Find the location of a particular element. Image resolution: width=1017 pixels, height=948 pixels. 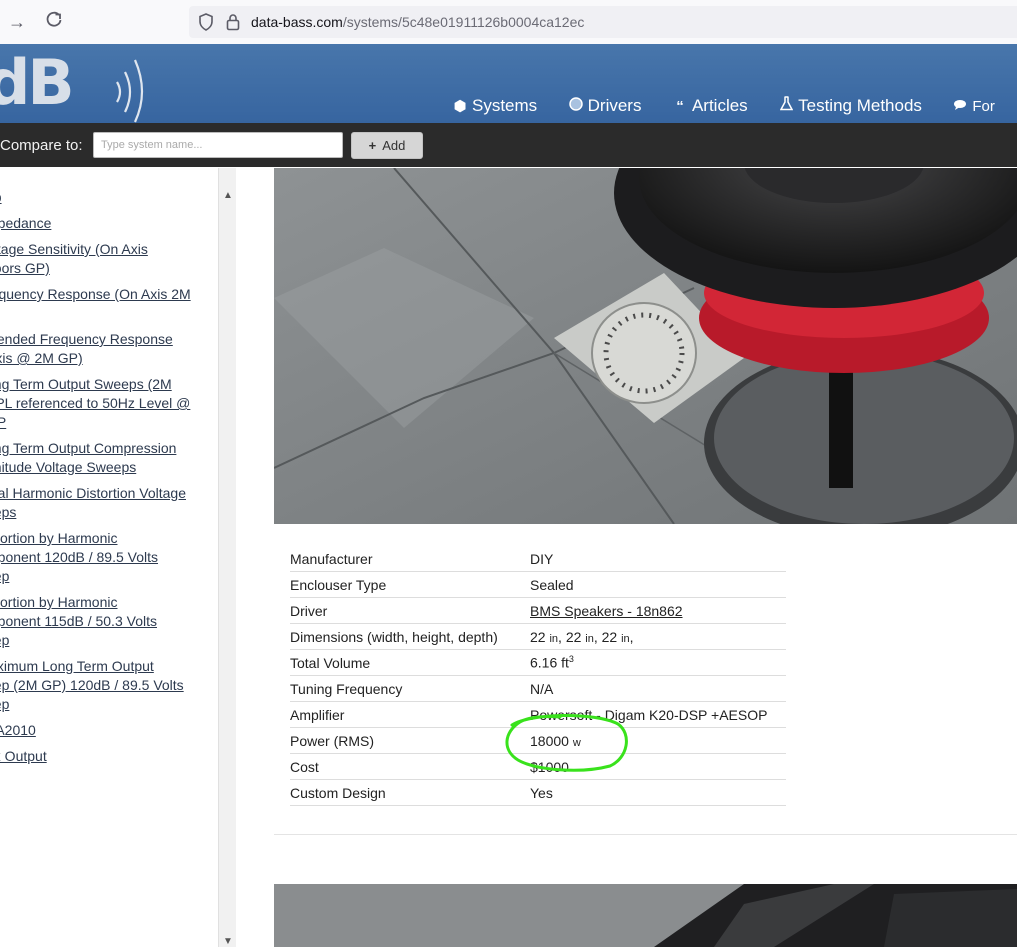

table-row: Total Volume 6.16 ft3 is located at coordinates (538, 662).